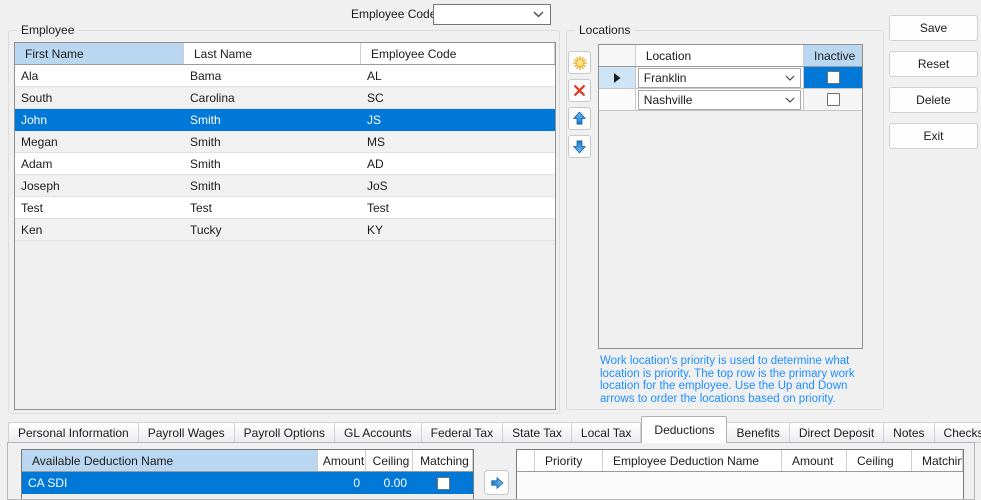 This screenshot has height=500, width=981. Describe the element at coordinates (492, 14) in the screenshot. I see `employee-code-select` at that location.